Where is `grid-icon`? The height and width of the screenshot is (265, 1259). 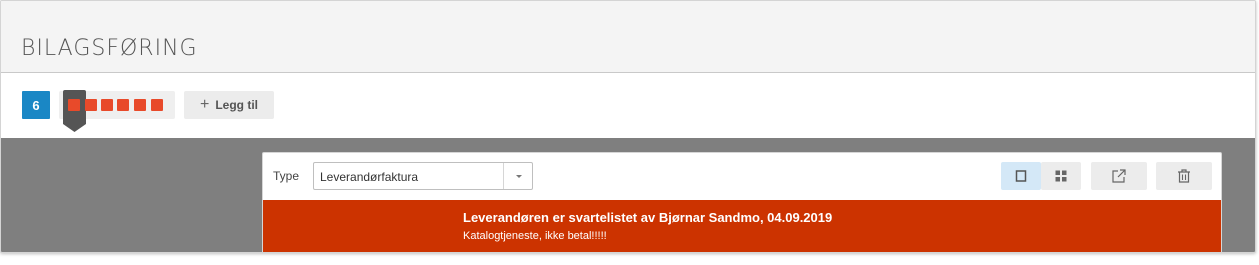 grid-icon is located at coordinates (1061, 176).